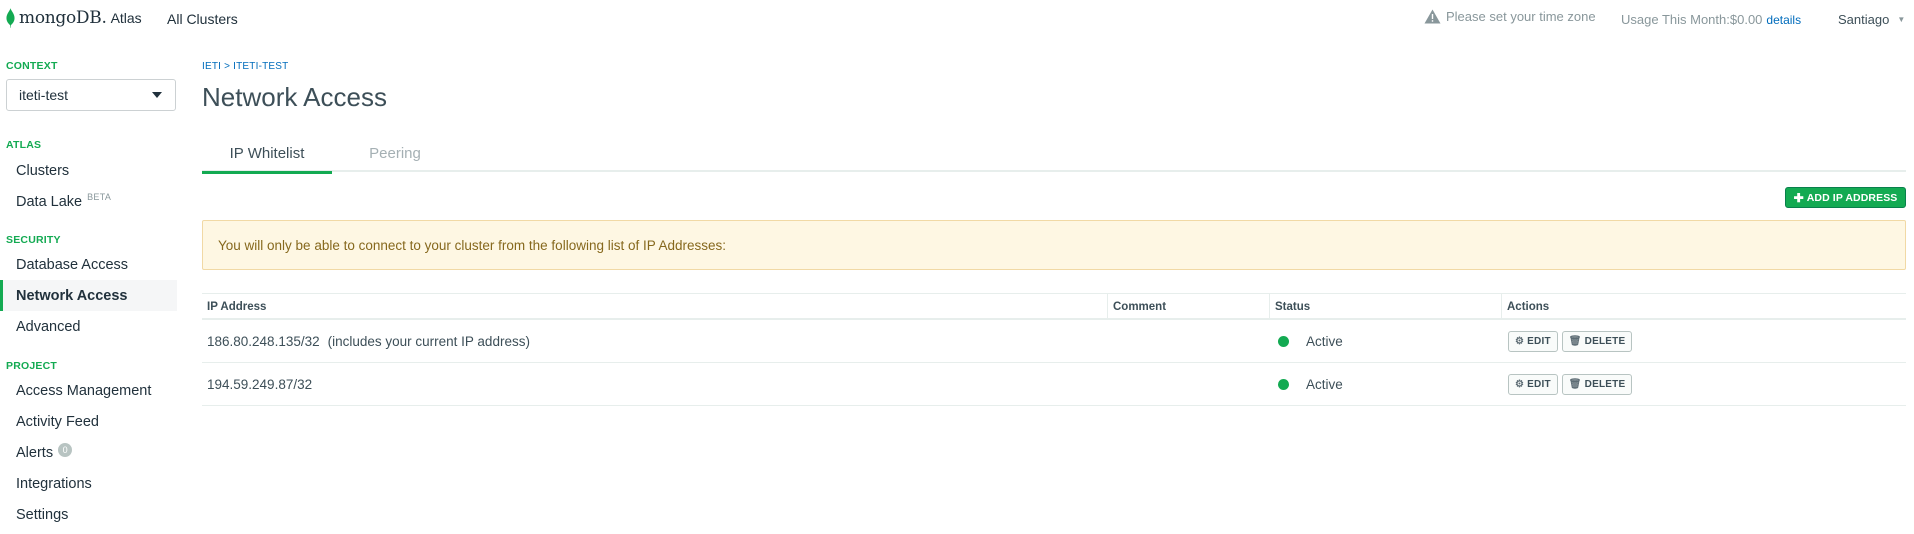 This screenshot has height=534, width=1914. What do you see at coordinates (57, 421) in the screenshot?
I see `sidebar-item-label: Activity Feed` at bounding box center [57, 421].